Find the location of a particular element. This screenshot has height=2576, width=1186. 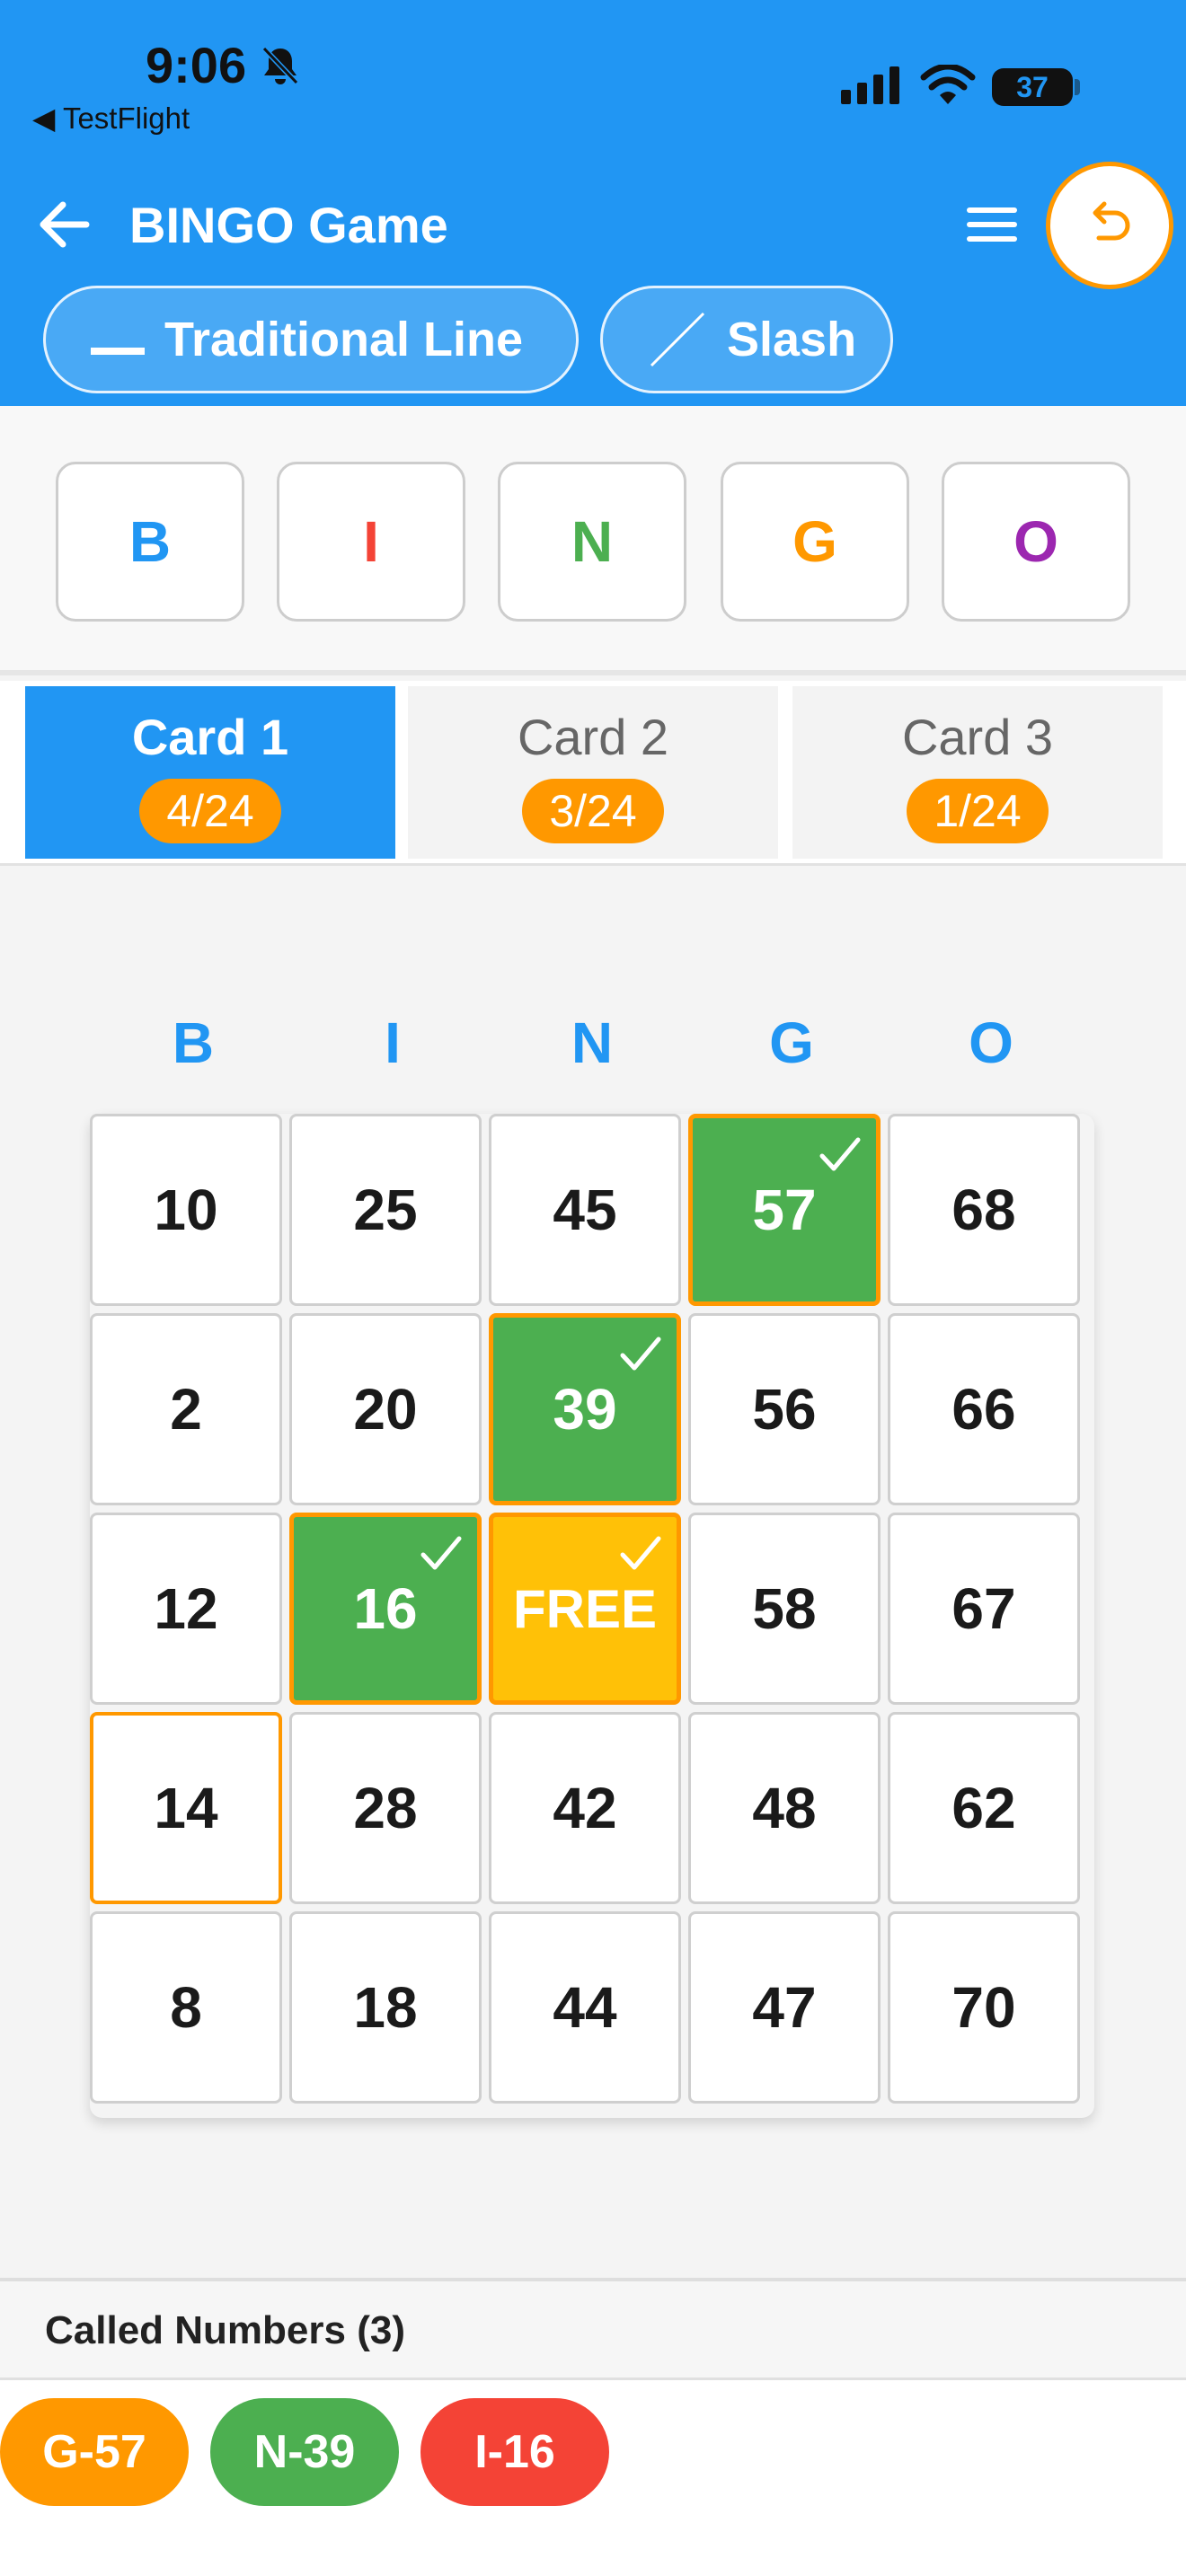

mode-slash-button: Slash is located at coordinates (746, 339).